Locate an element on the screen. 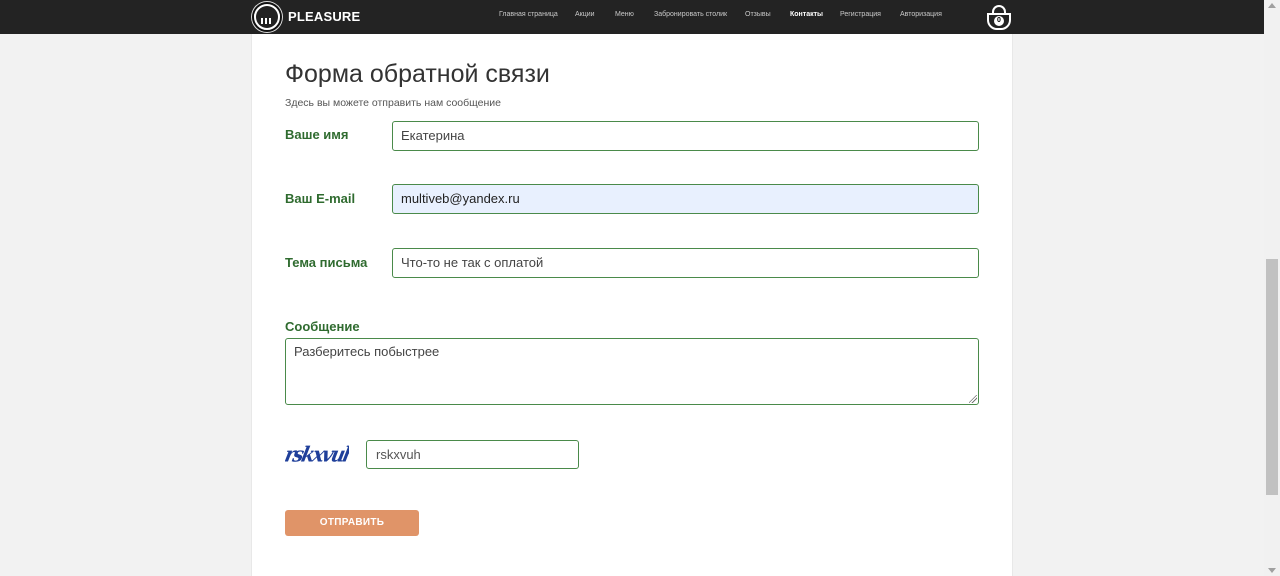 The image size is (1280, 576). subject-field: Что-то не так с оплатой is located at coordinates (685, 263).